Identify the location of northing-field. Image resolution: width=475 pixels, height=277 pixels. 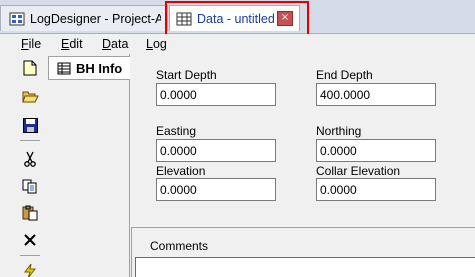
(376, 150).